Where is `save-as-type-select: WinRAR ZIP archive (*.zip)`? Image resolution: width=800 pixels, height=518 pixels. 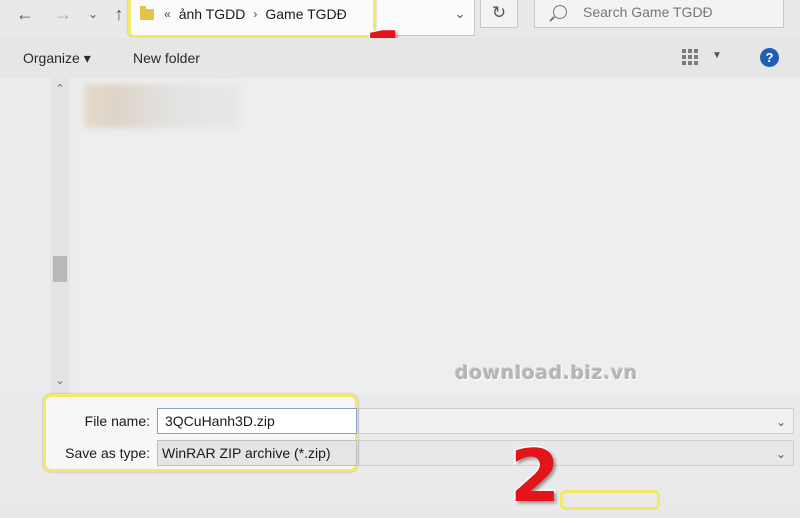 save-as-type-select: WinRAR ZIP archive (*.zip) is located at coordinates (257, 453).